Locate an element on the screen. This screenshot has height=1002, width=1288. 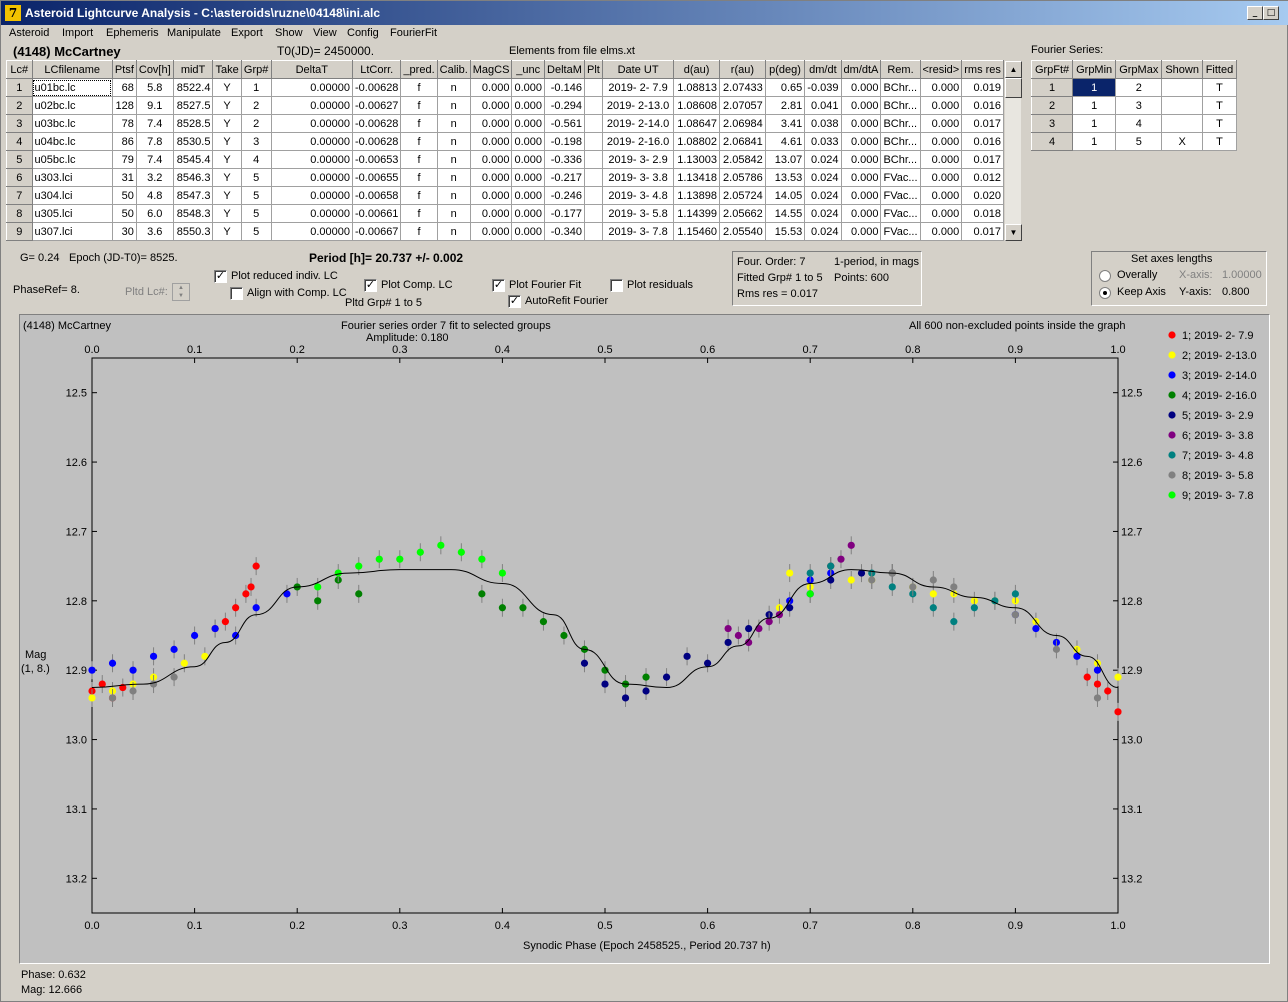
overally-radio is located at coordinates (1105, 276).